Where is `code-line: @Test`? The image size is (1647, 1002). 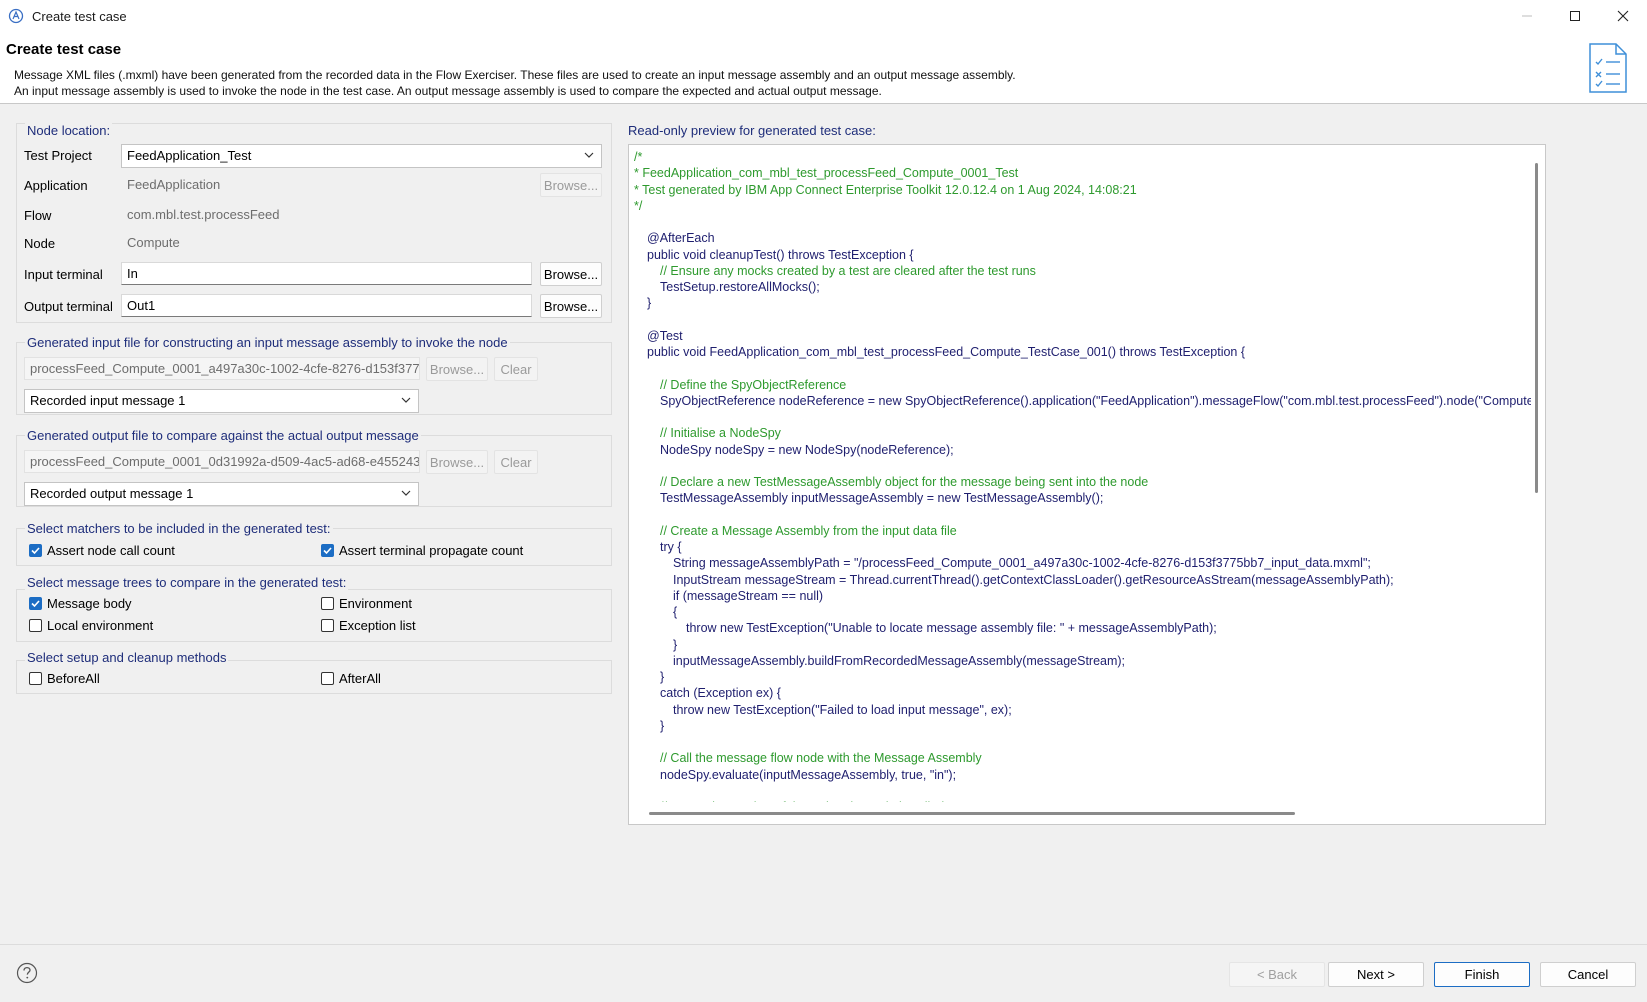
code-line: @Test is located at coordinates (665, 335).